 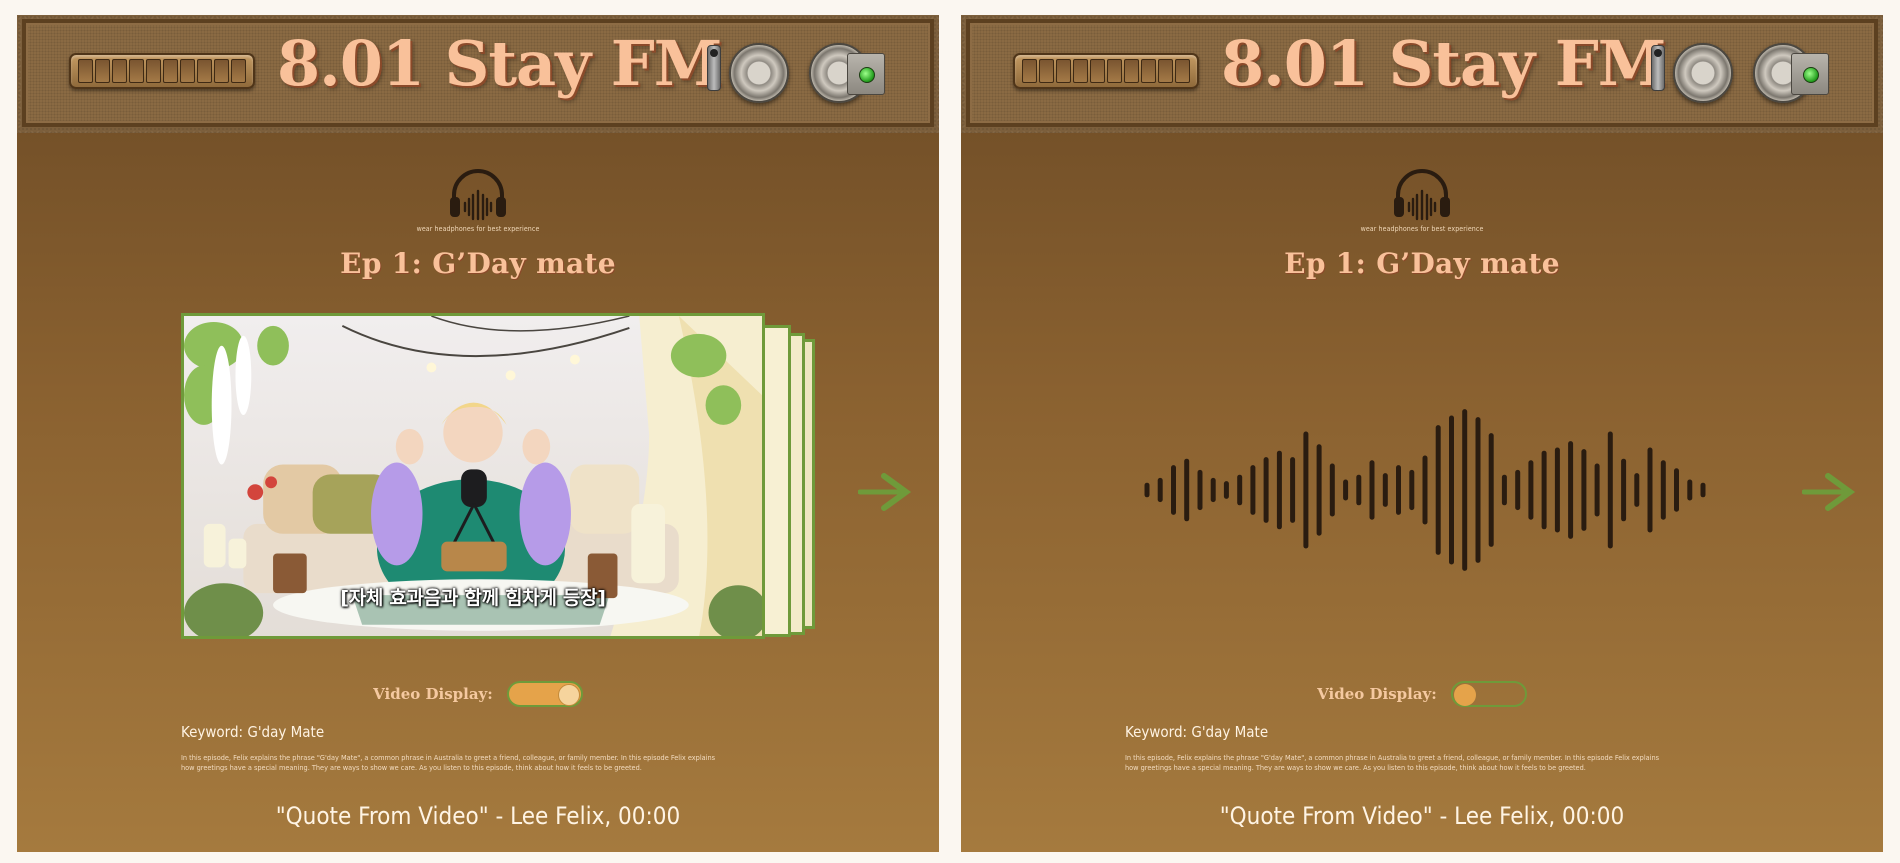 I want to click on audio-waveform, so click(x=1425, y=490).